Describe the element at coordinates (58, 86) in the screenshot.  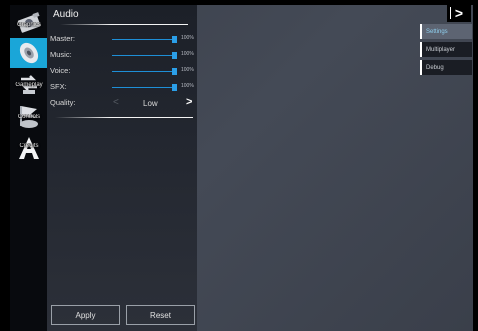
I see `sfx-label: SFX:` at that location.